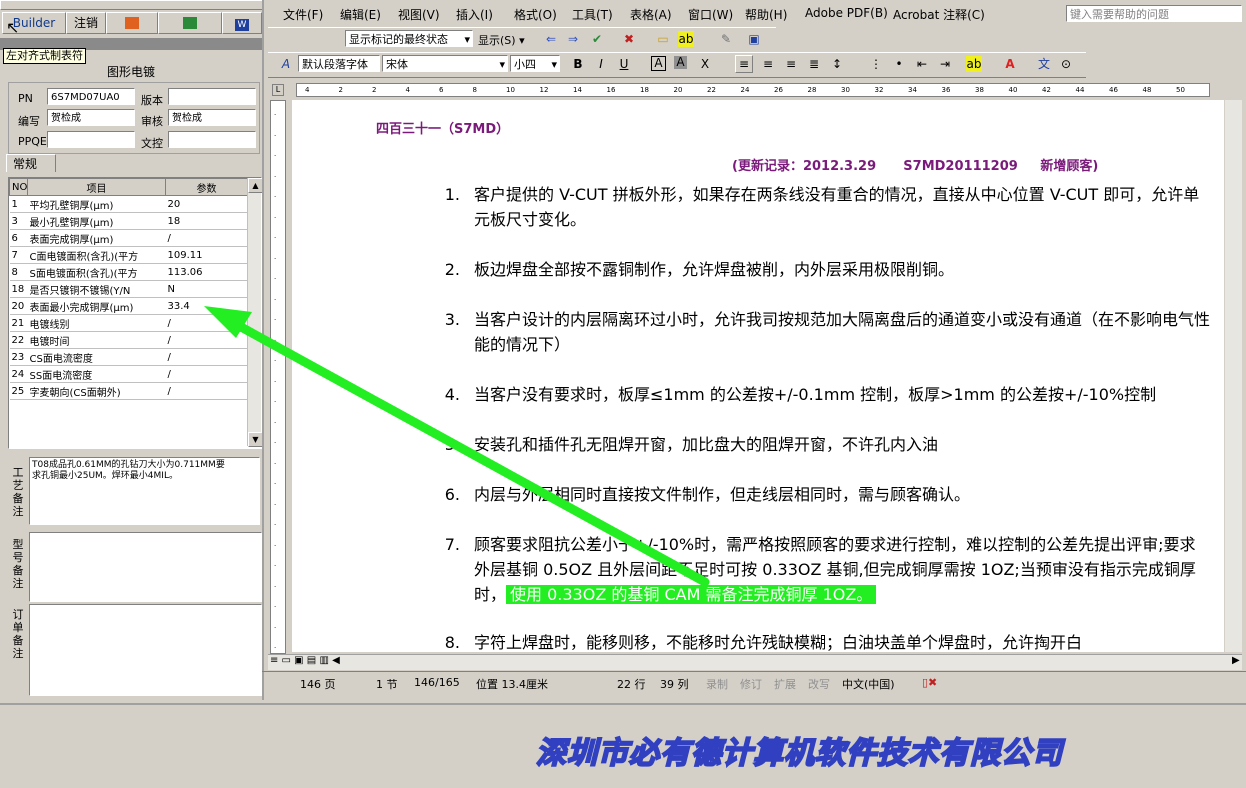 This screenshot has width=1246, height=788. I want to click on excel-icon, so click(190, 23).